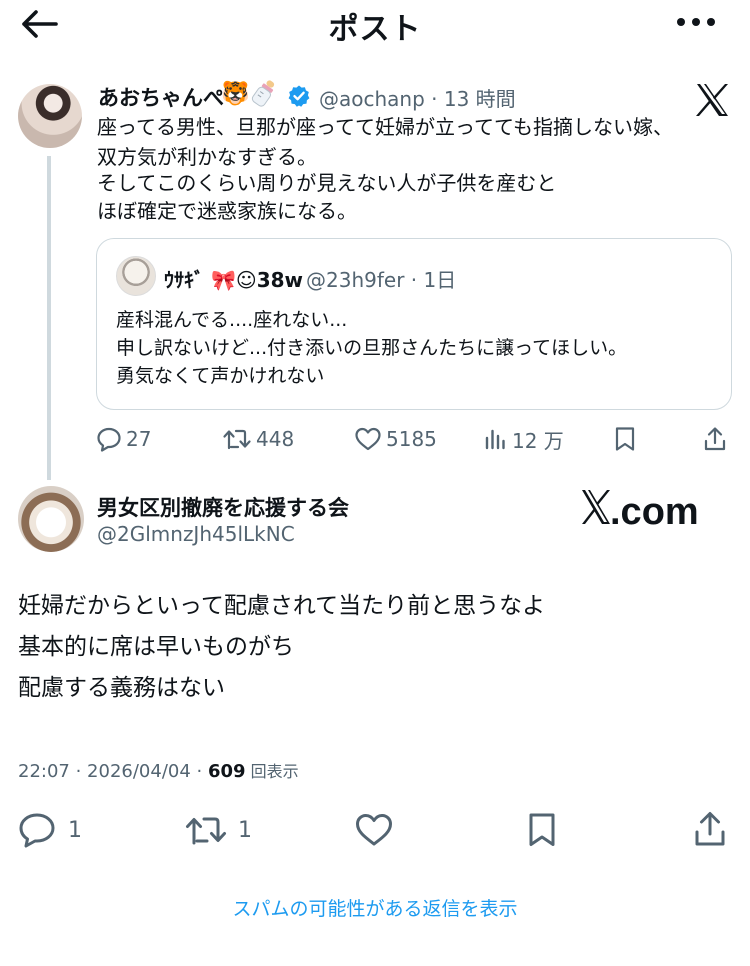  I want to click on parent-text-line: そしてこのくらい周りが見えない人が子供を産むと, so click(327, 183).